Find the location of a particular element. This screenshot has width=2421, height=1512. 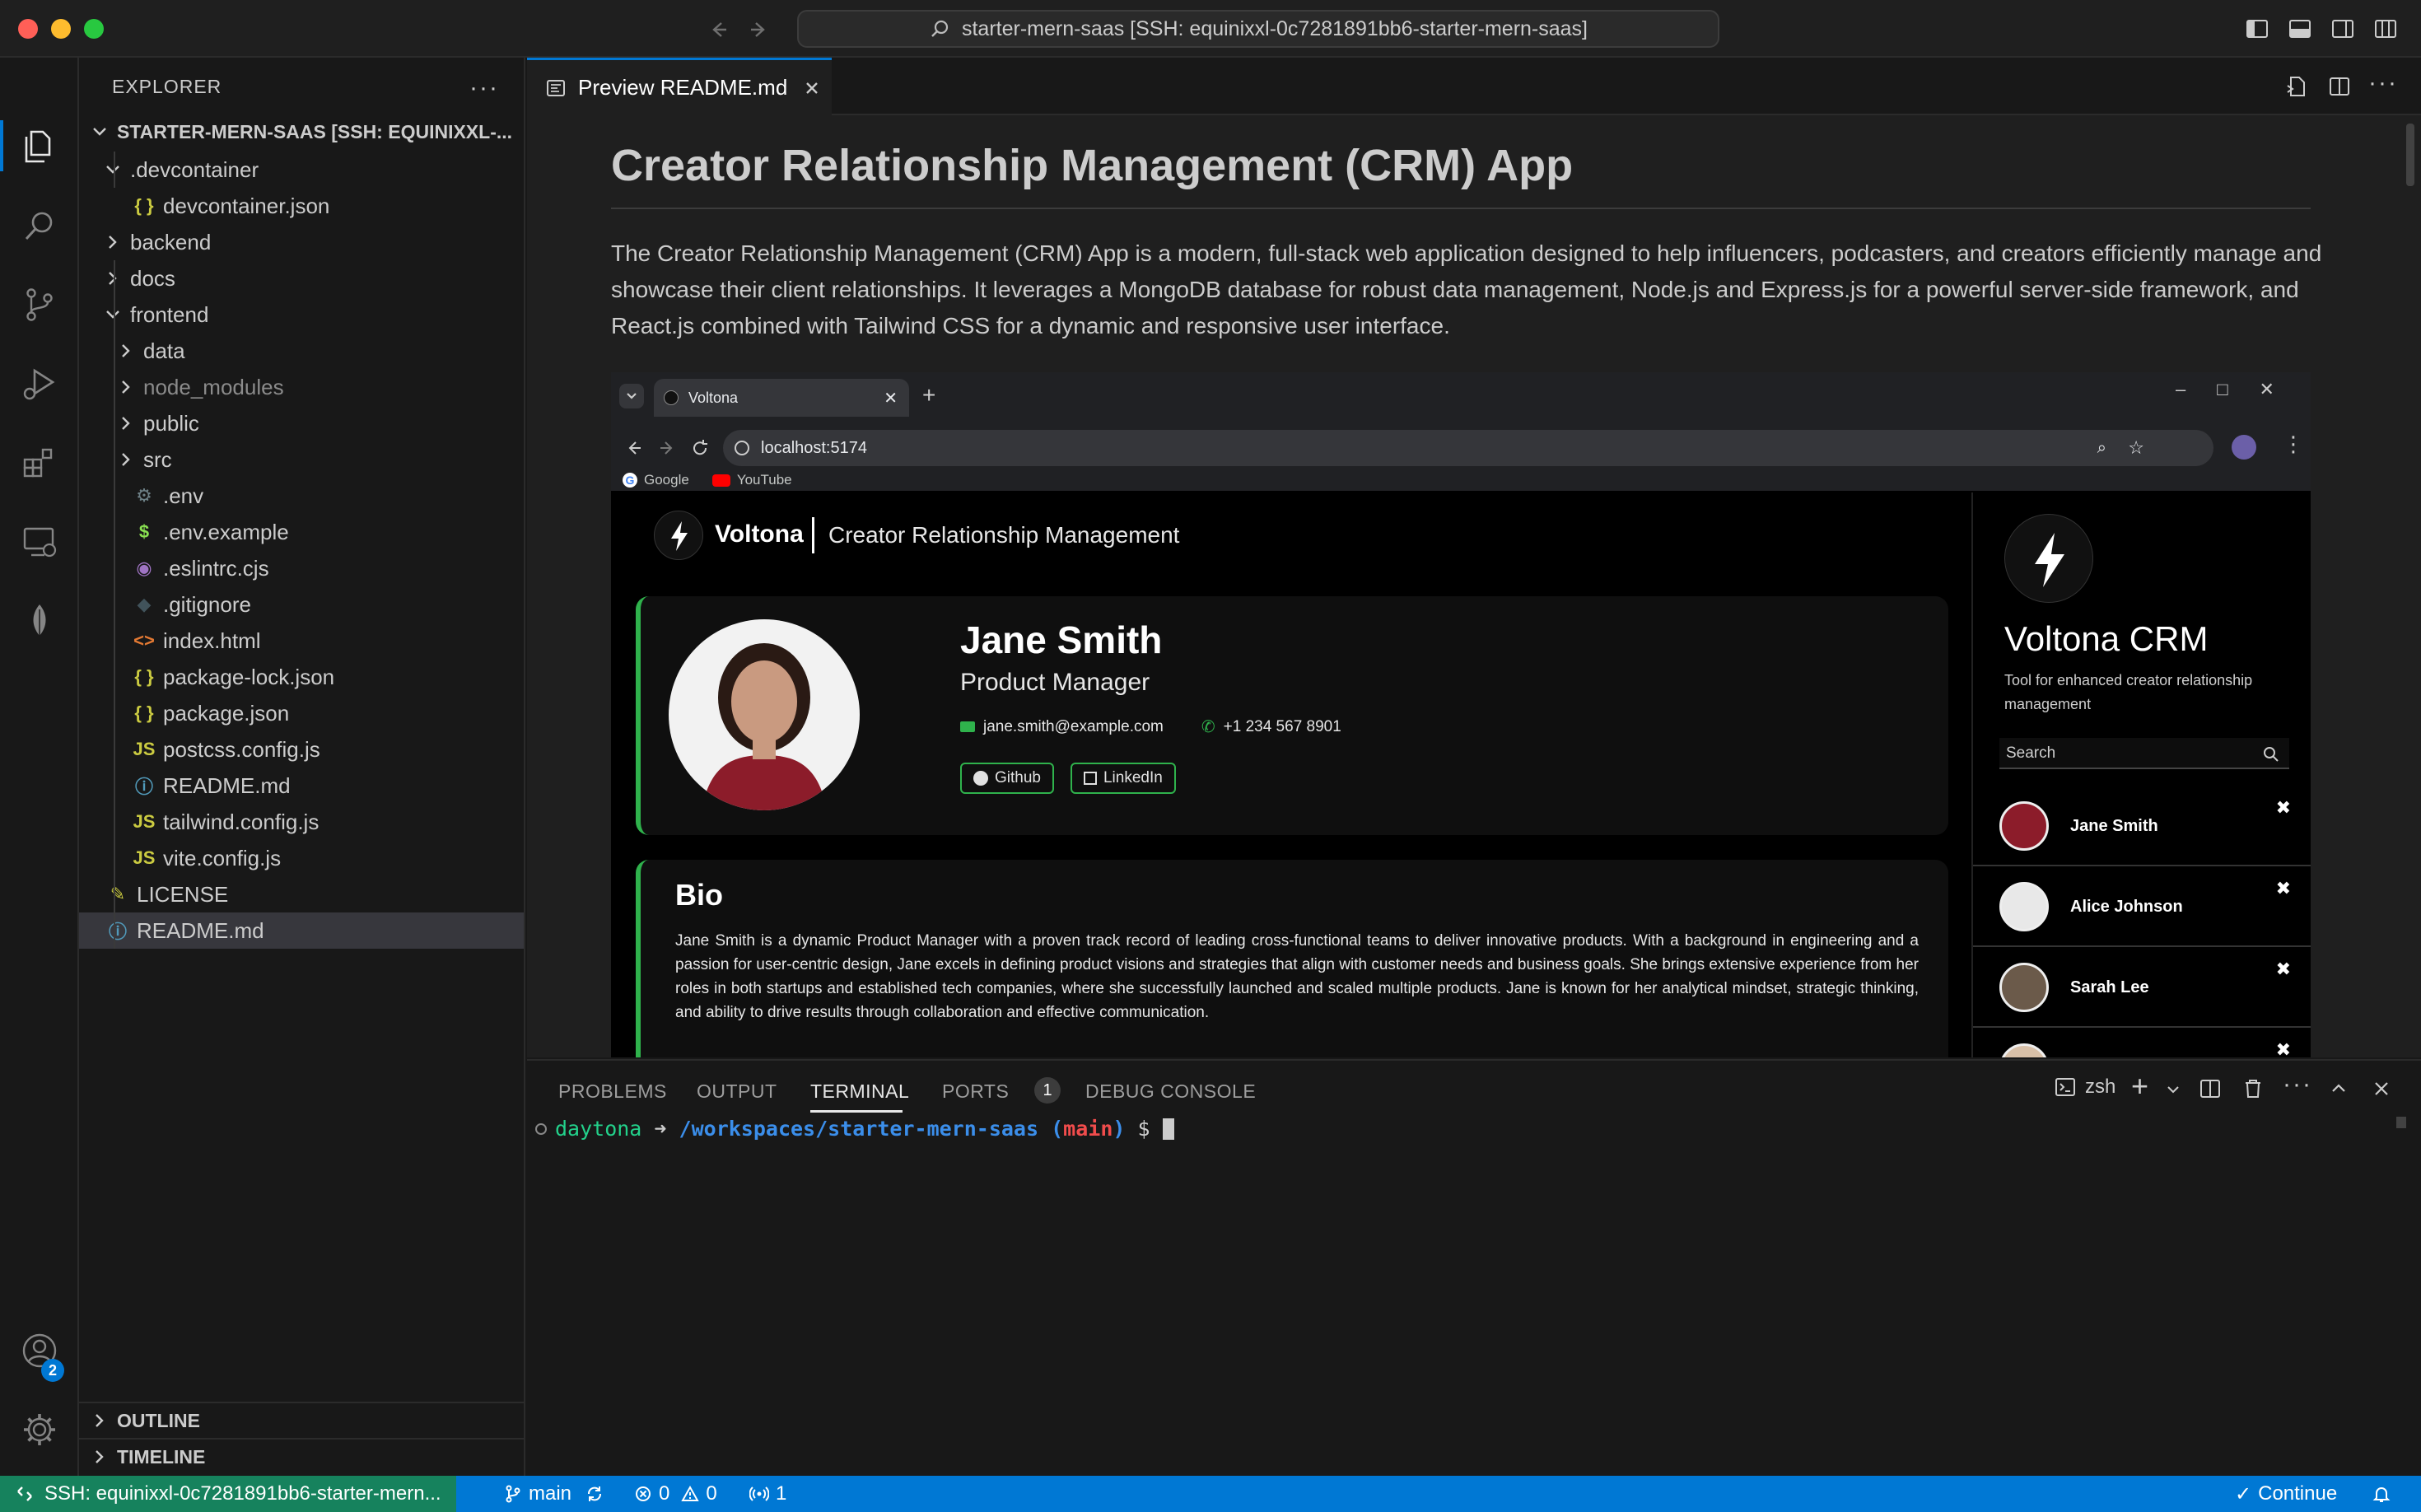

trash-icon is located at coordinates (2253, 1088).